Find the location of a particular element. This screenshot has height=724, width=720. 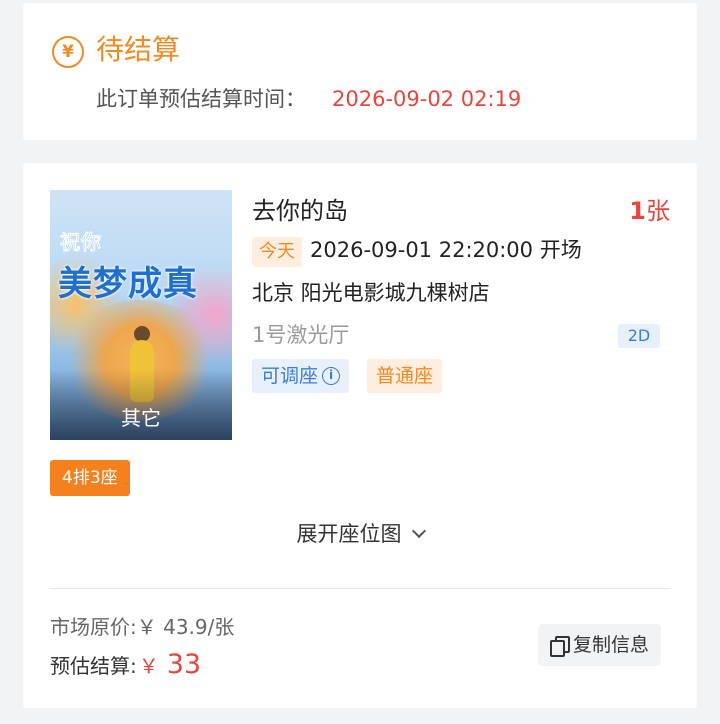

divider is located at coordinates (360, 588).